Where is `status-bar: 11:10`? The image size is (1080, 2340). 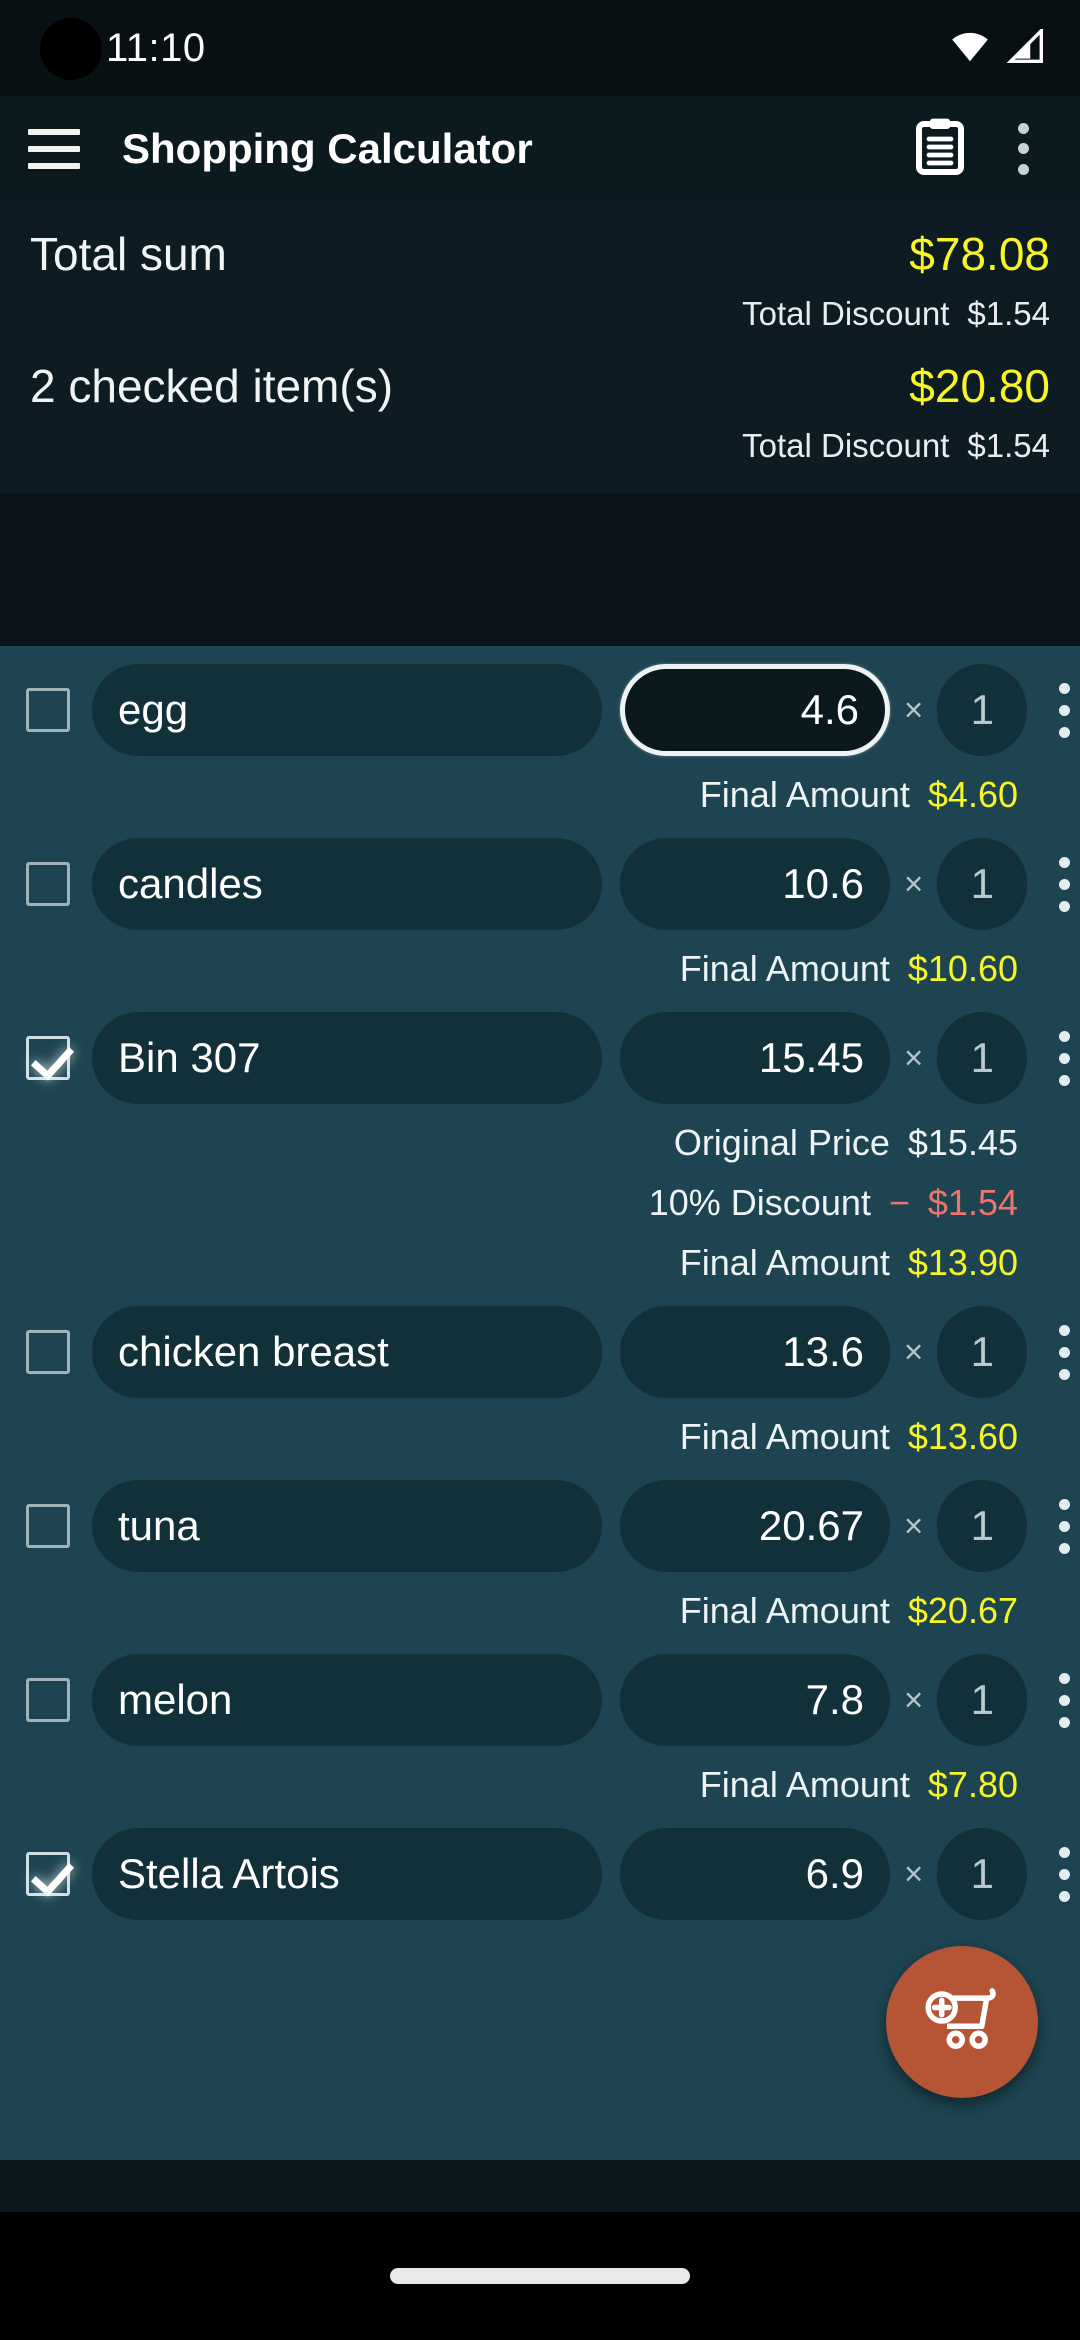 status-bar: 11:10 is located at coordinates (540, 48).